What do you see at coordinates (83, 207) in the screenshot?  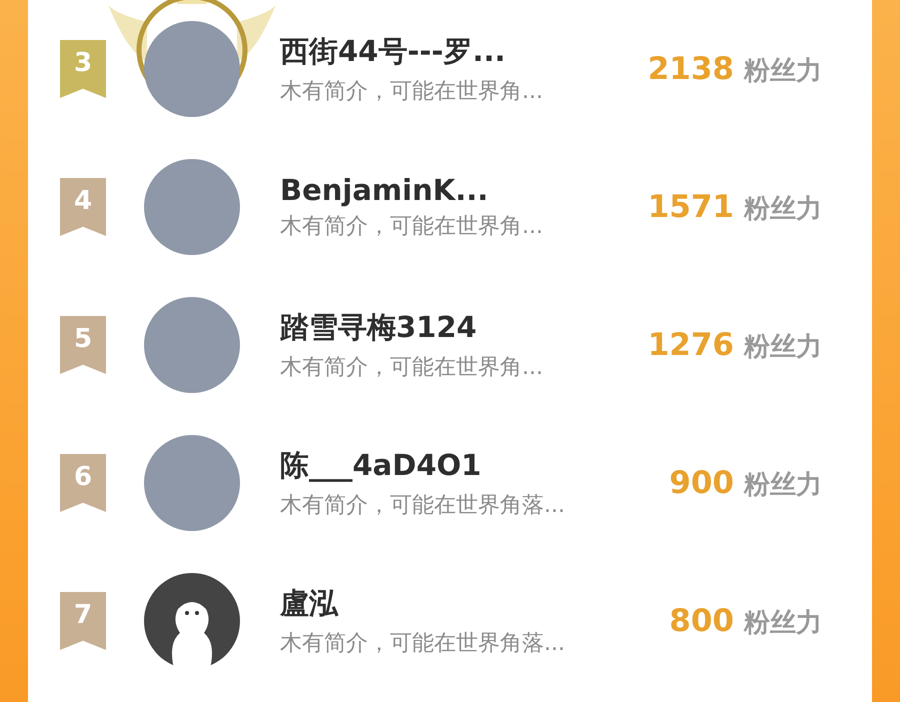 I see `rank-badge: 4` at bounding box center [83, 207].